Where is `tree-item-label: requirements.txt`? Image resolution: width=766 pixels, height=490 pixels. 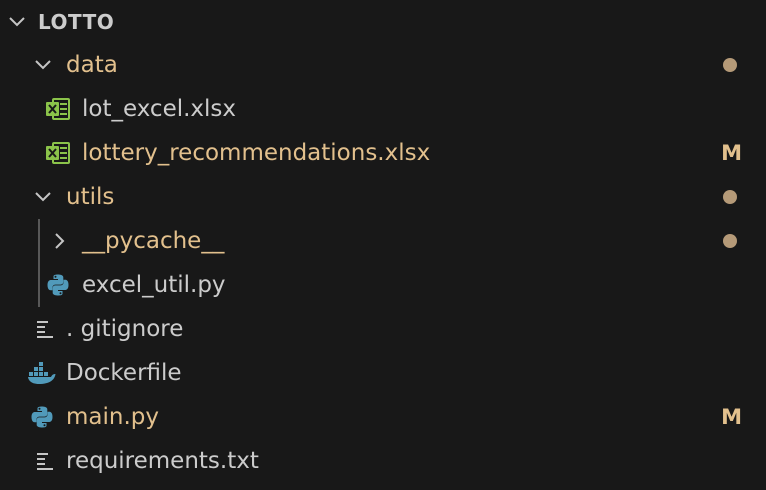 tree-item-label: requirements.txt is located at coordinates (162, 461).